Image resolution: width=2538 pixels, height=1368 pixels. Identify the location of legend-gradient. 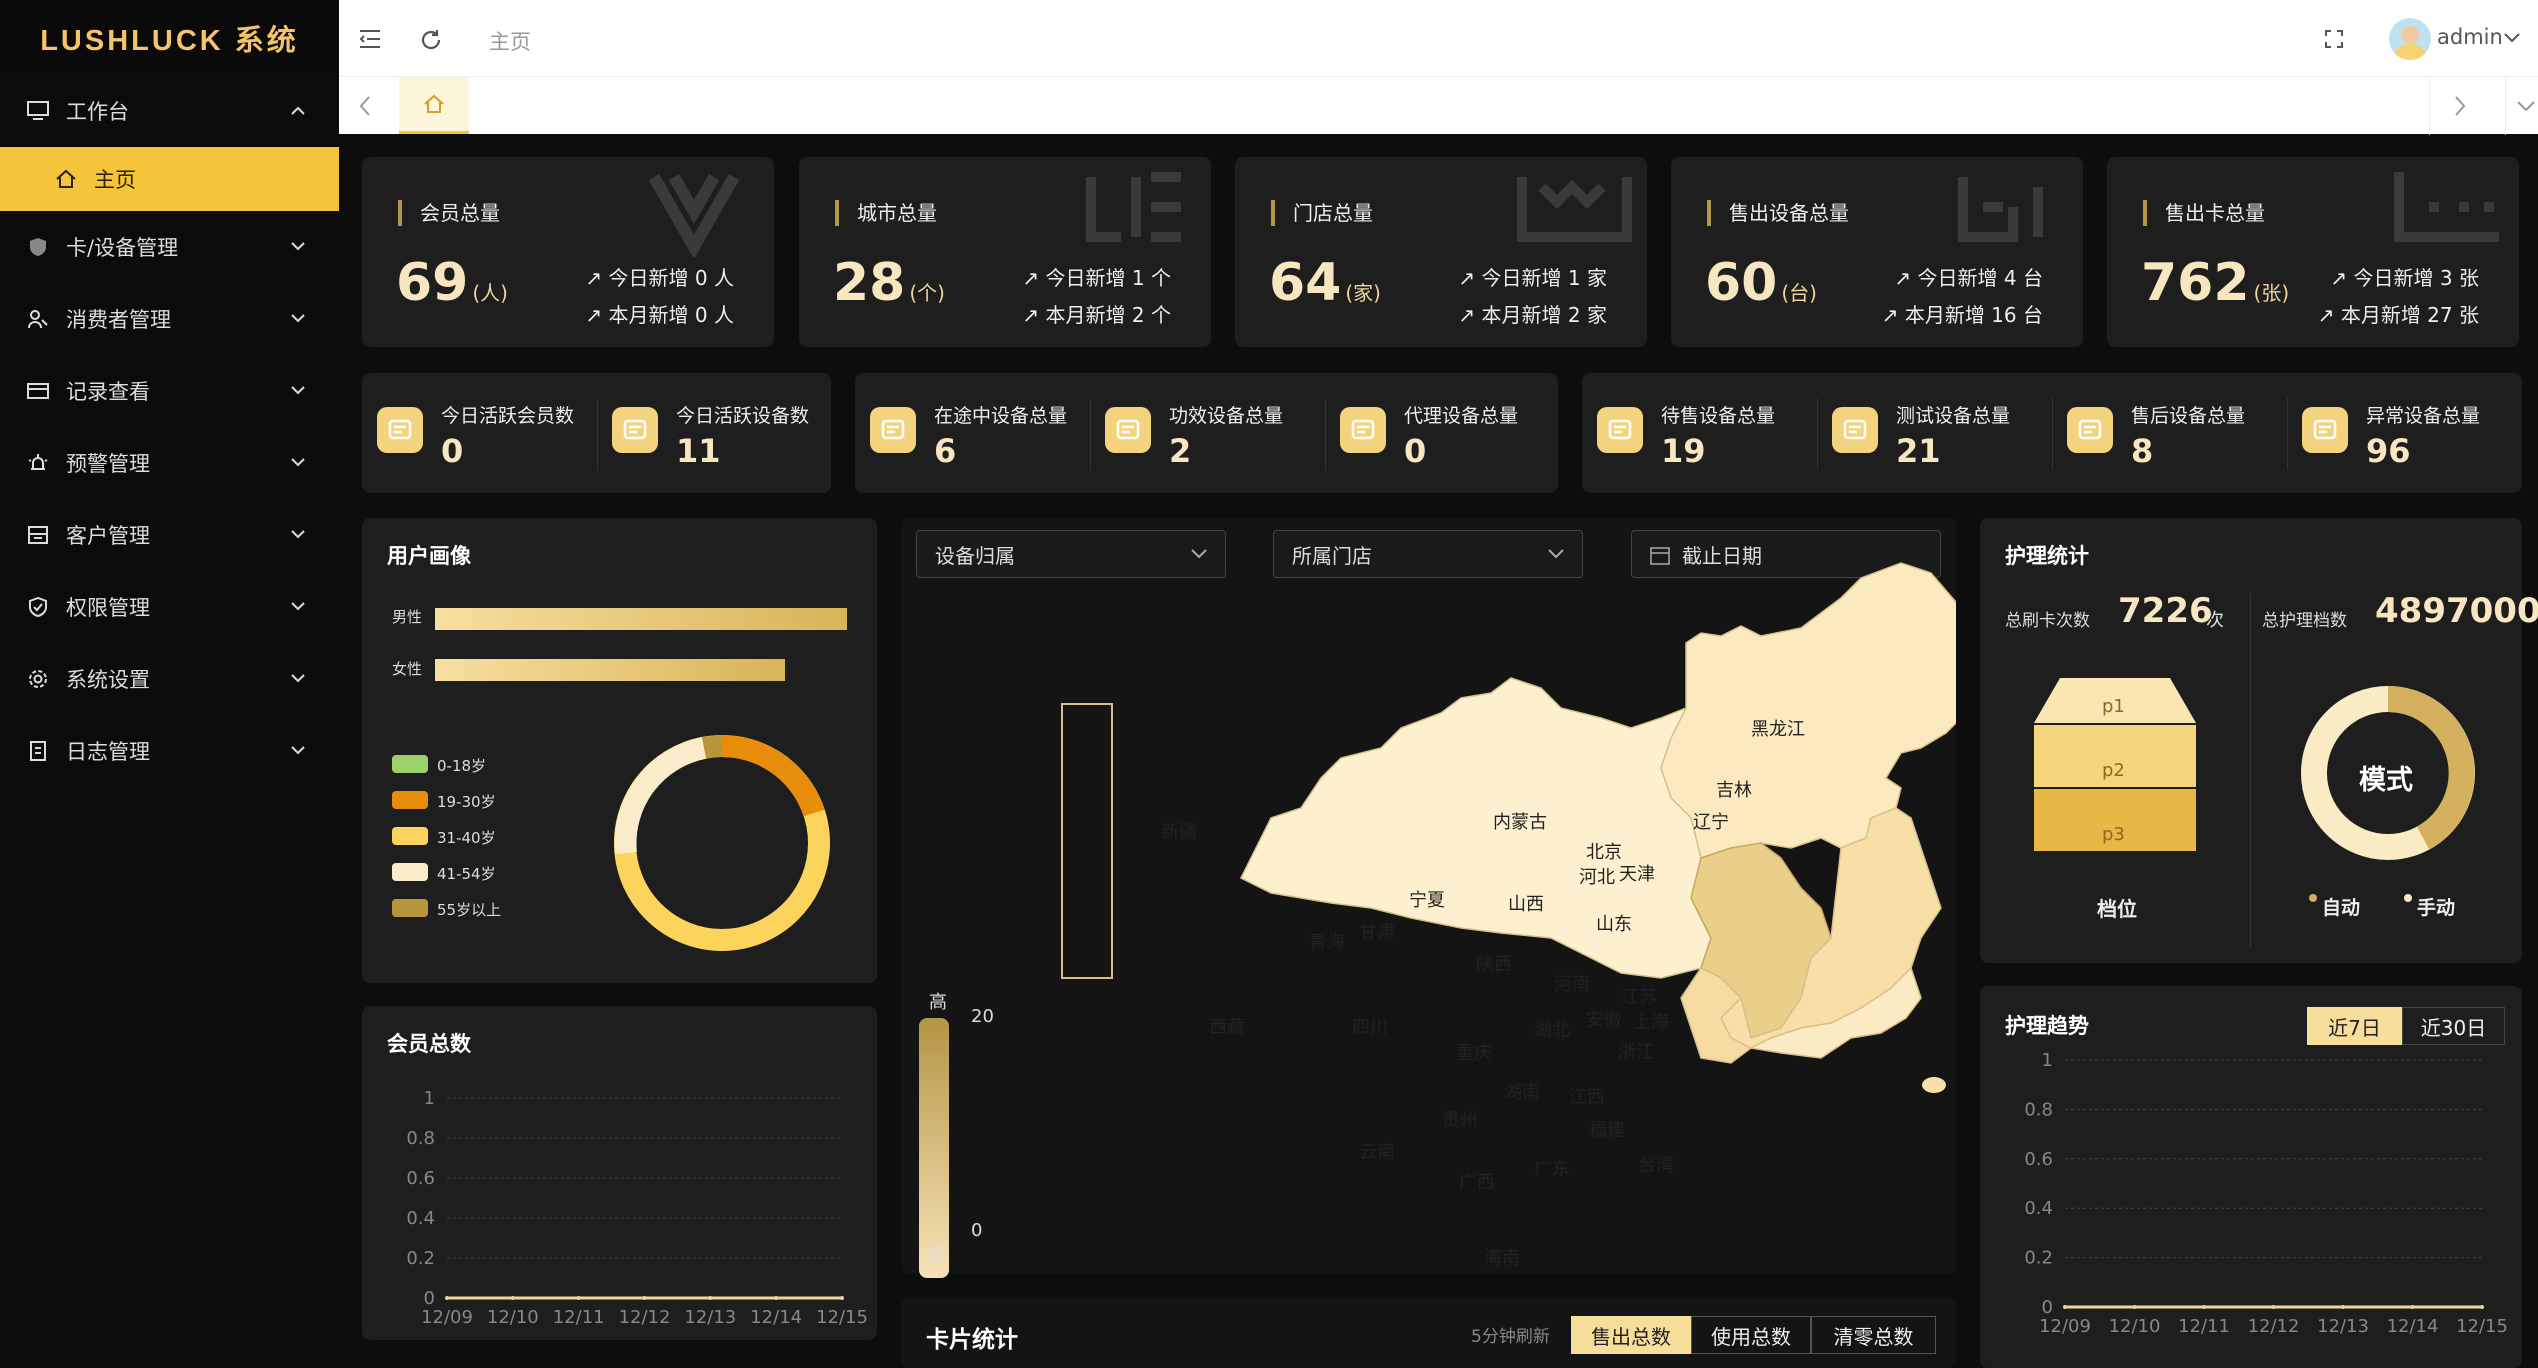
(934, 1148).